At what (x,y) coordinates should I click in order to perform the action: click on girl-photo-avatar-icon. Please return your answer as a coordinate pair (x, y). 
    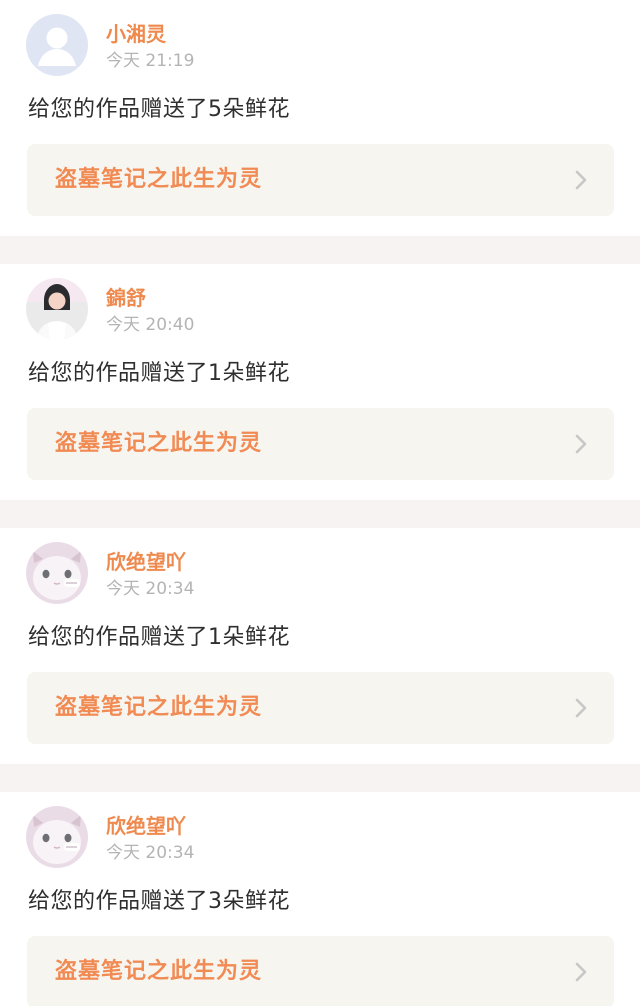
    Looking at the image, I should click on (57, 309).